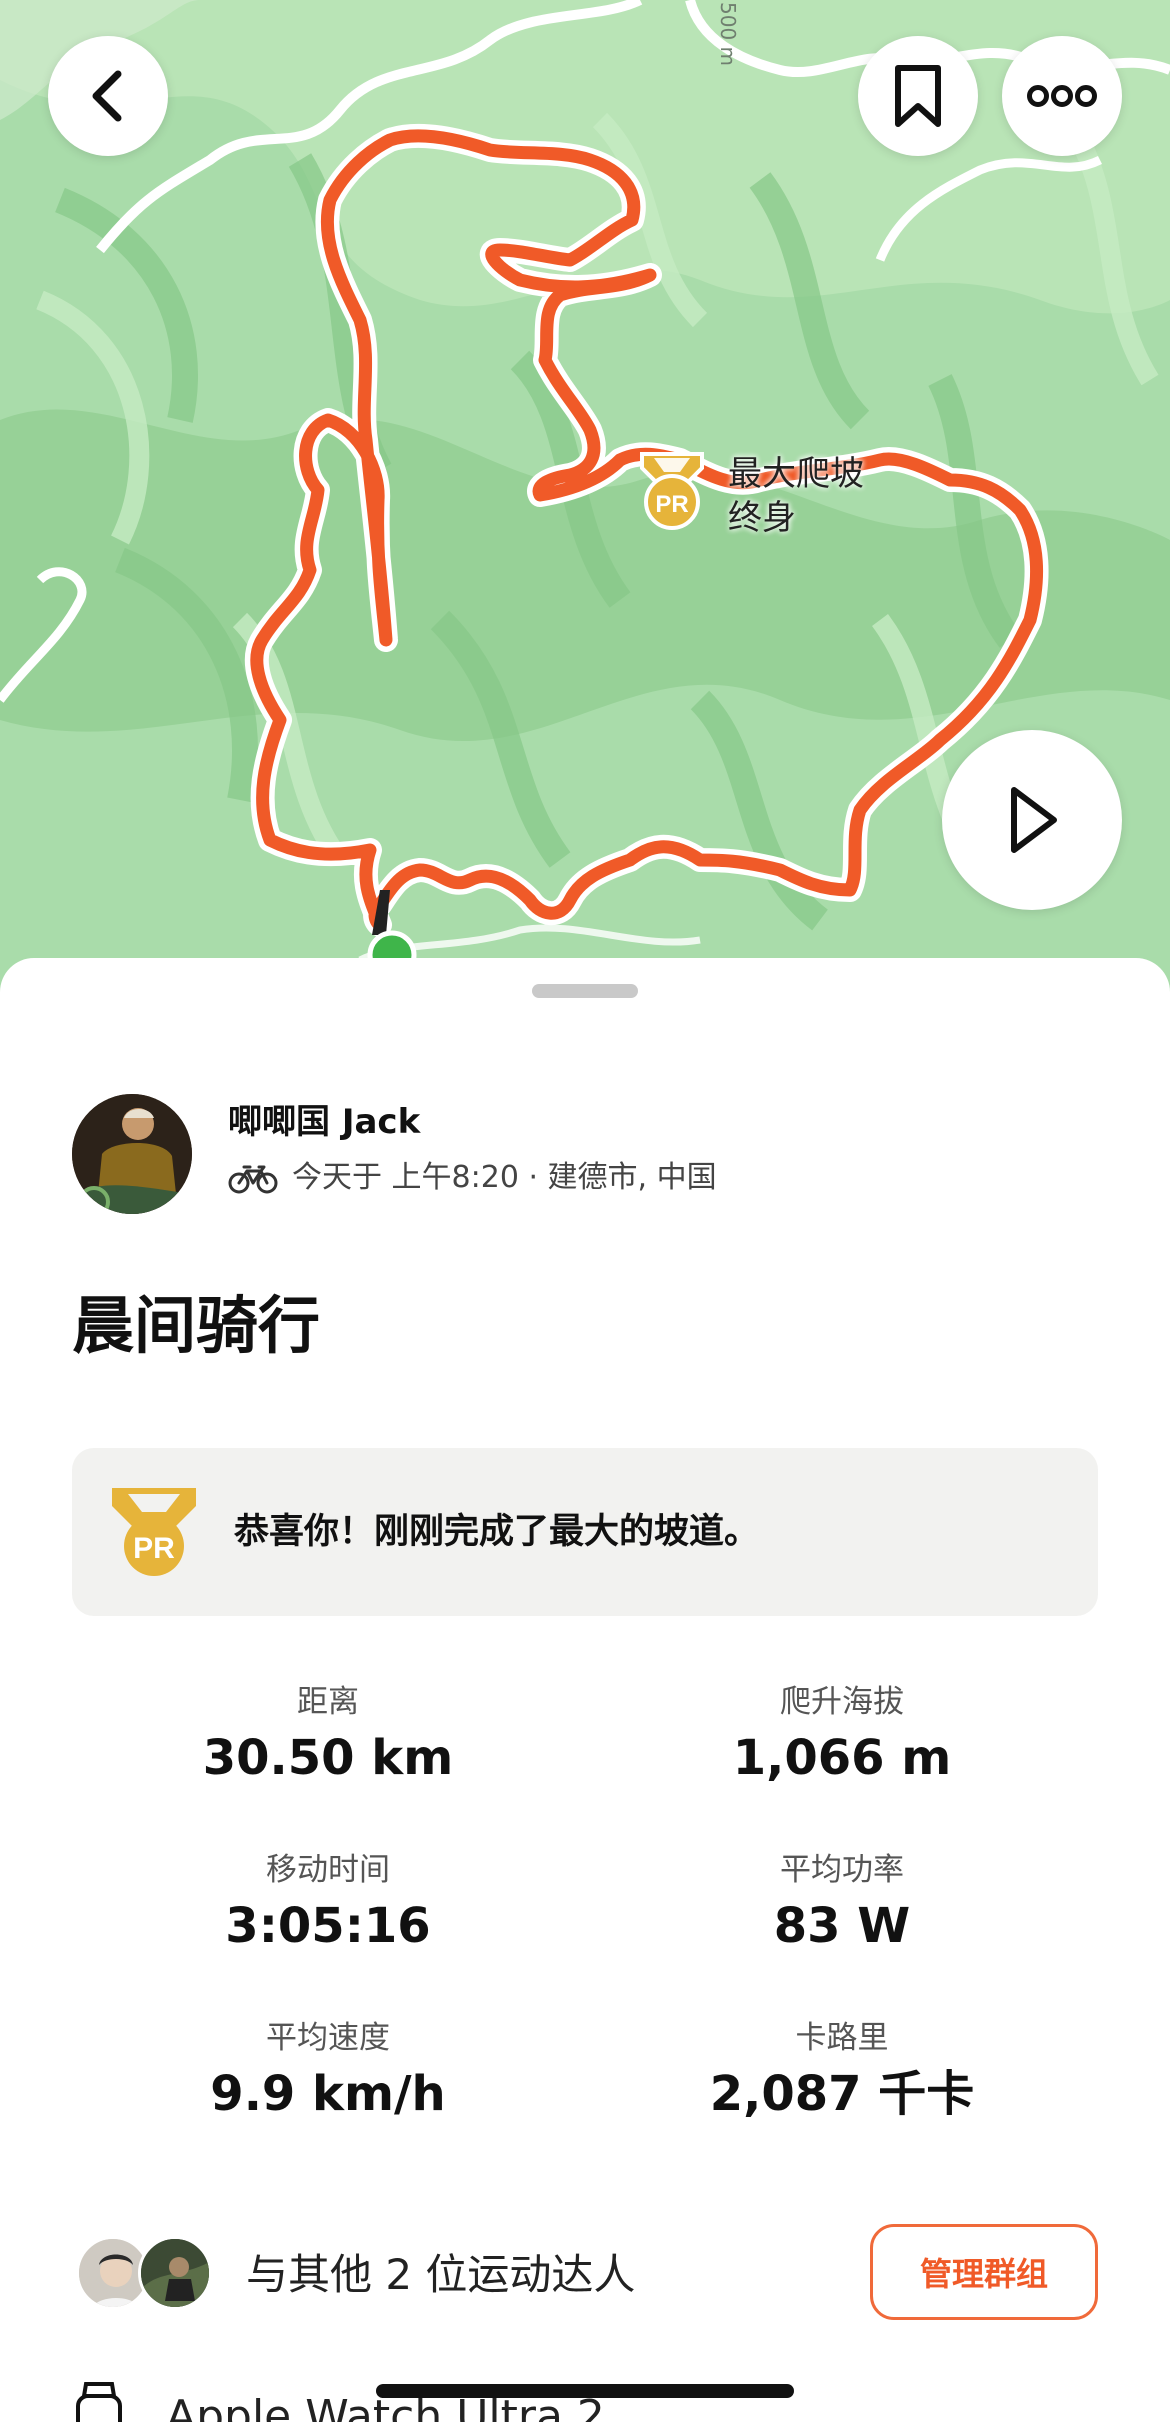 The height and width of the screenshot is (2422, 1170). What do you see at coordinates (324, 1122) in the screenshot?
I see `athlete-name: 唧唧国 Jack` at bounding box center [324, 1122].